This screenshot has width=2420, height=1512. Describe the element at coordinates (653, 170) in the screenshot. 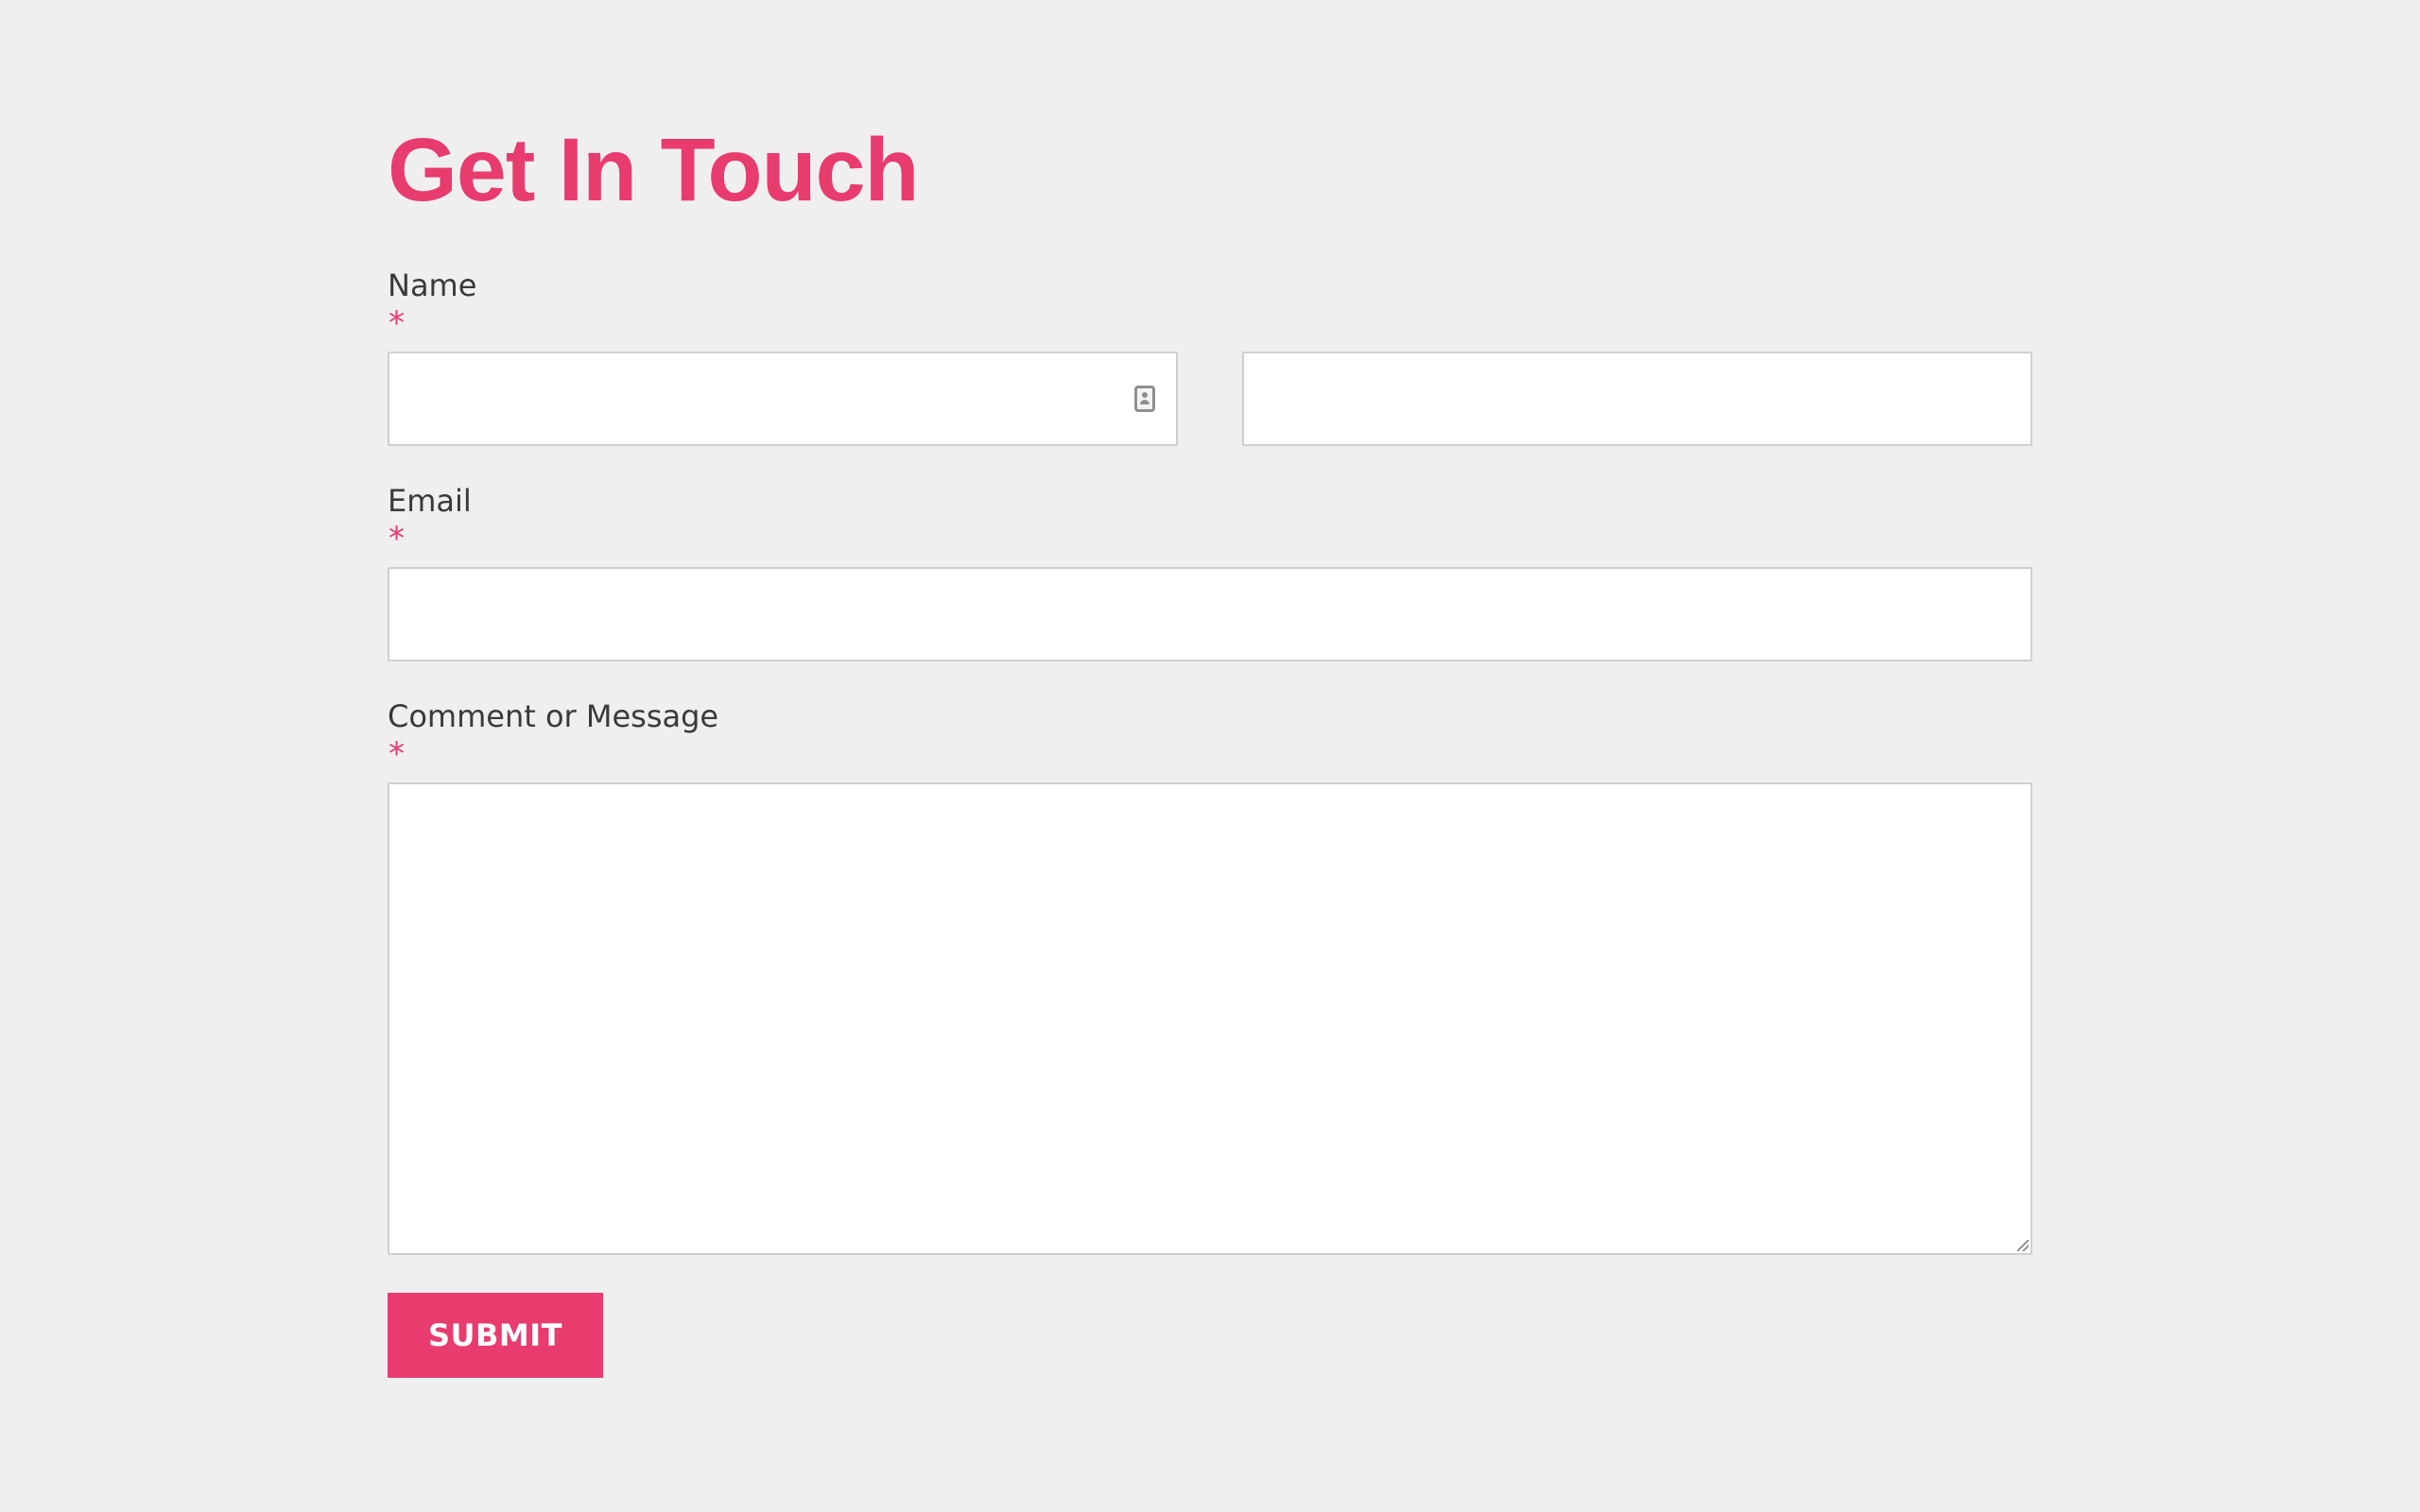

I see `page-title: Get In Touch` at that location.